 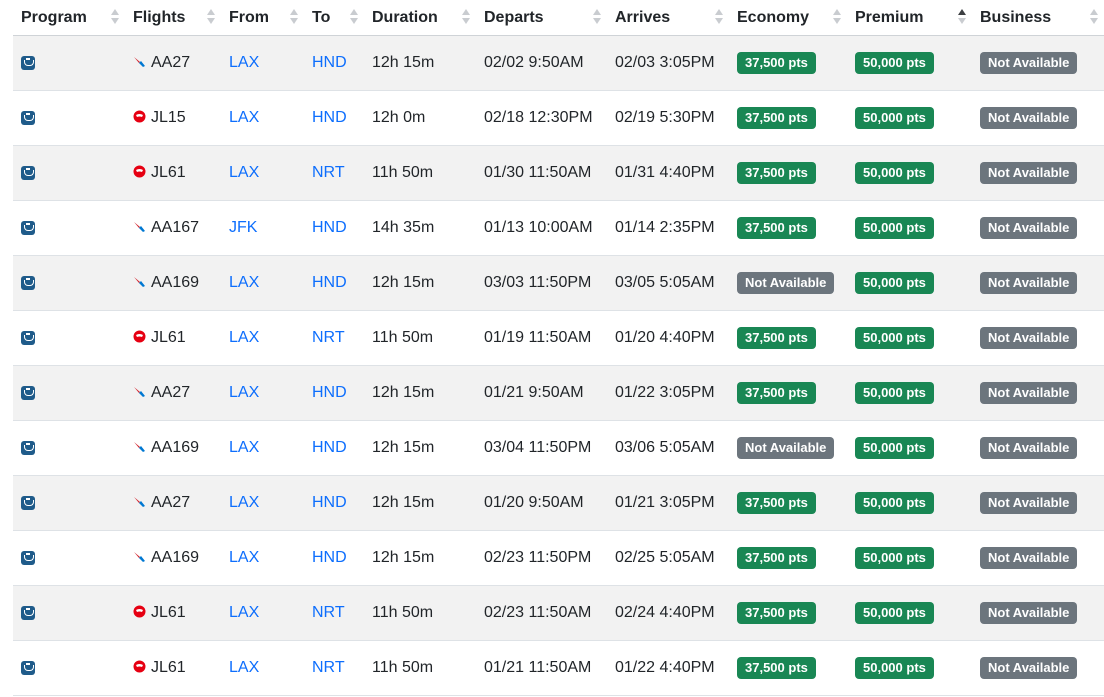 I want to click on column-header-from: From, so click(x=262, y=18).